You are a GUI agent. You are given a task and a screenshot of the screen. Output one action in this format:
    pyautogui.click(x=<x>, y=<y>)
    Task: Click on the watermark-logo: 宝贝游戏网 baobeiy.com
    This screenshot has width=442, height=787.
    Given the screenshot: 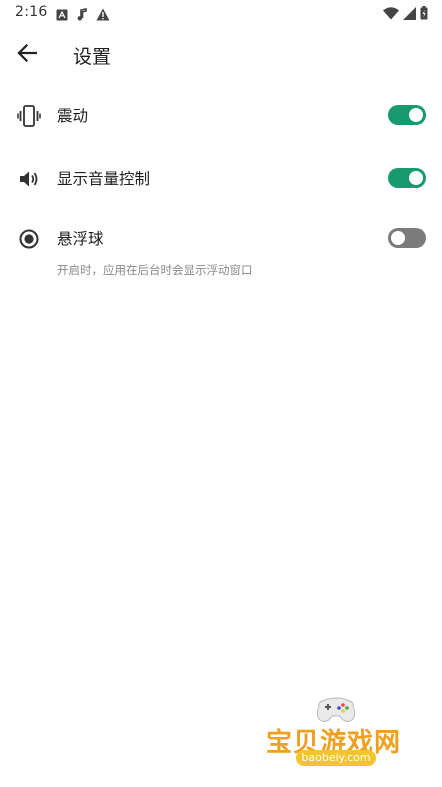 What is the action you would take?
    pyautogui.click(x=337, y=737)
    